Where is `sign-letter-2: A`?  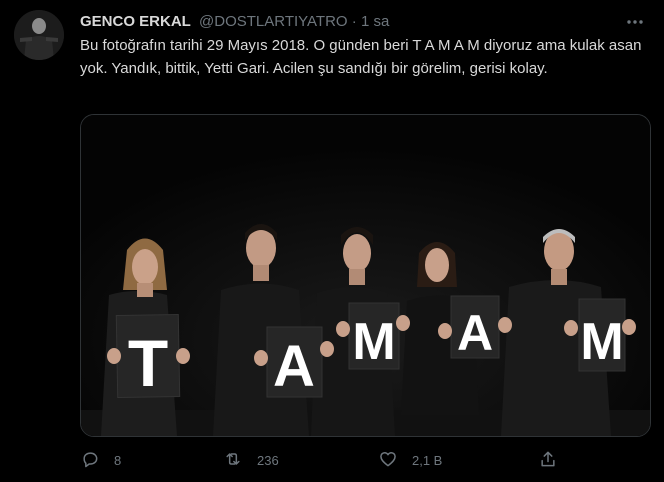 sign-letter-2: A is located at coordinates (294, 366).